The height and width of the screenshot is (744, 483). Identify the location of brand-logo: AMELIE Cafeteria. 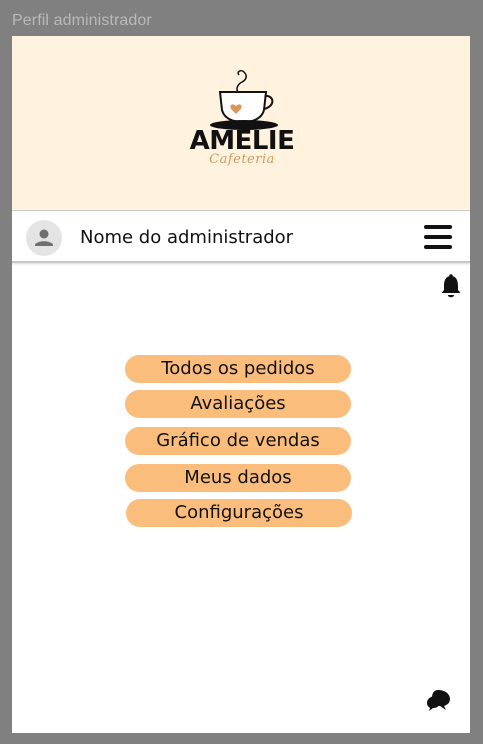
(242, 124).